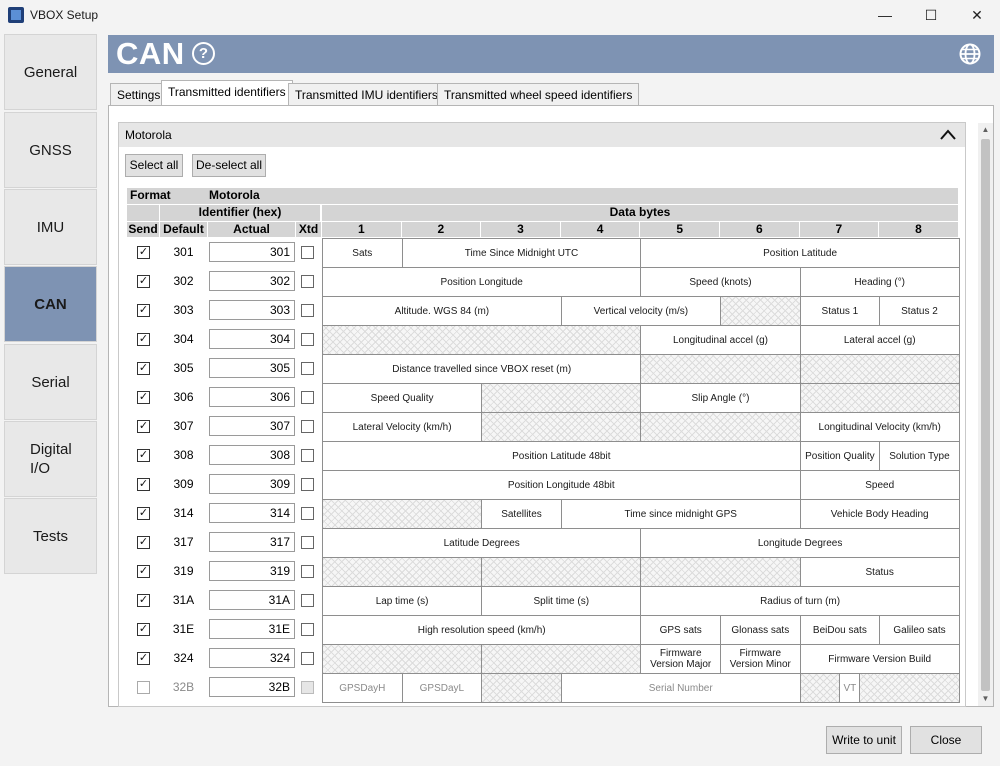  Describe the element at coordinates (143, 687) in the screenshot. I see `send-checkbox` at that location.